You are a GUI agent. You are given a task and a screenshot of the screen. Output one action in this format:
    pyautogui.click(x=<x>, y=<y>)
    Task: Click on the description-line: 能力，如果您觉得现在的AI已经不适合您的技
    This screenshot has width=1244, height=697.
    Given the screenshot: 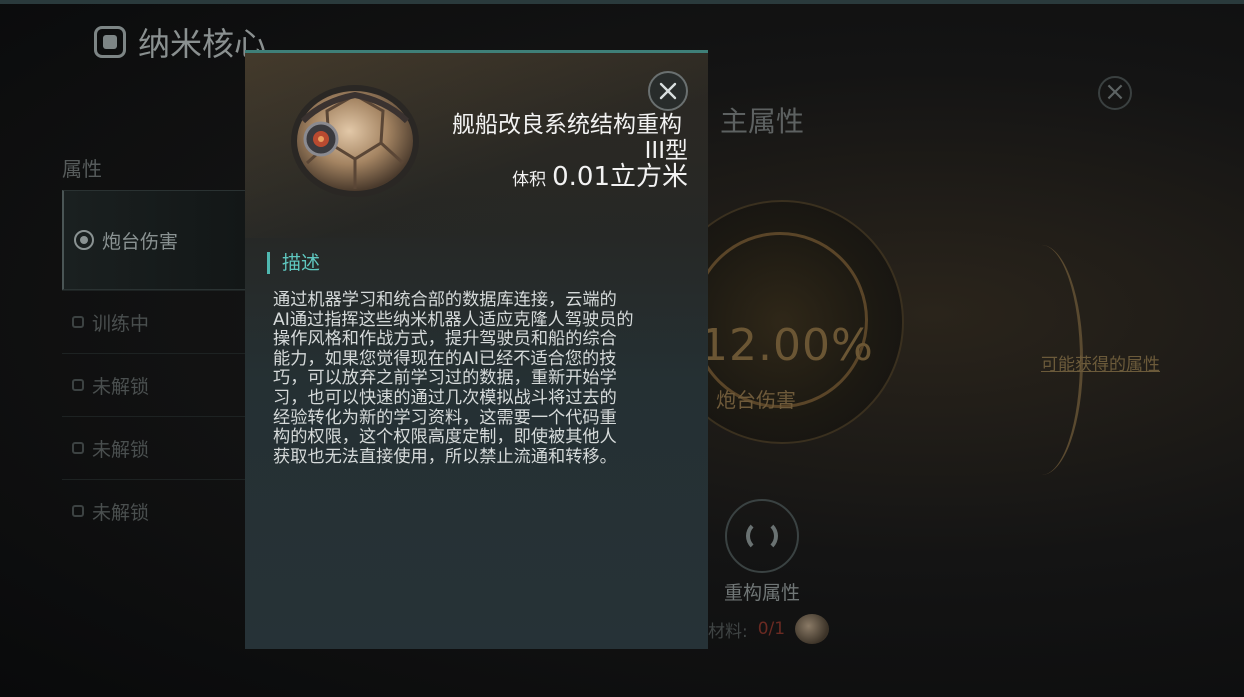 What is the action you would take?
    pyautogui.click(x=445, y=358)
    